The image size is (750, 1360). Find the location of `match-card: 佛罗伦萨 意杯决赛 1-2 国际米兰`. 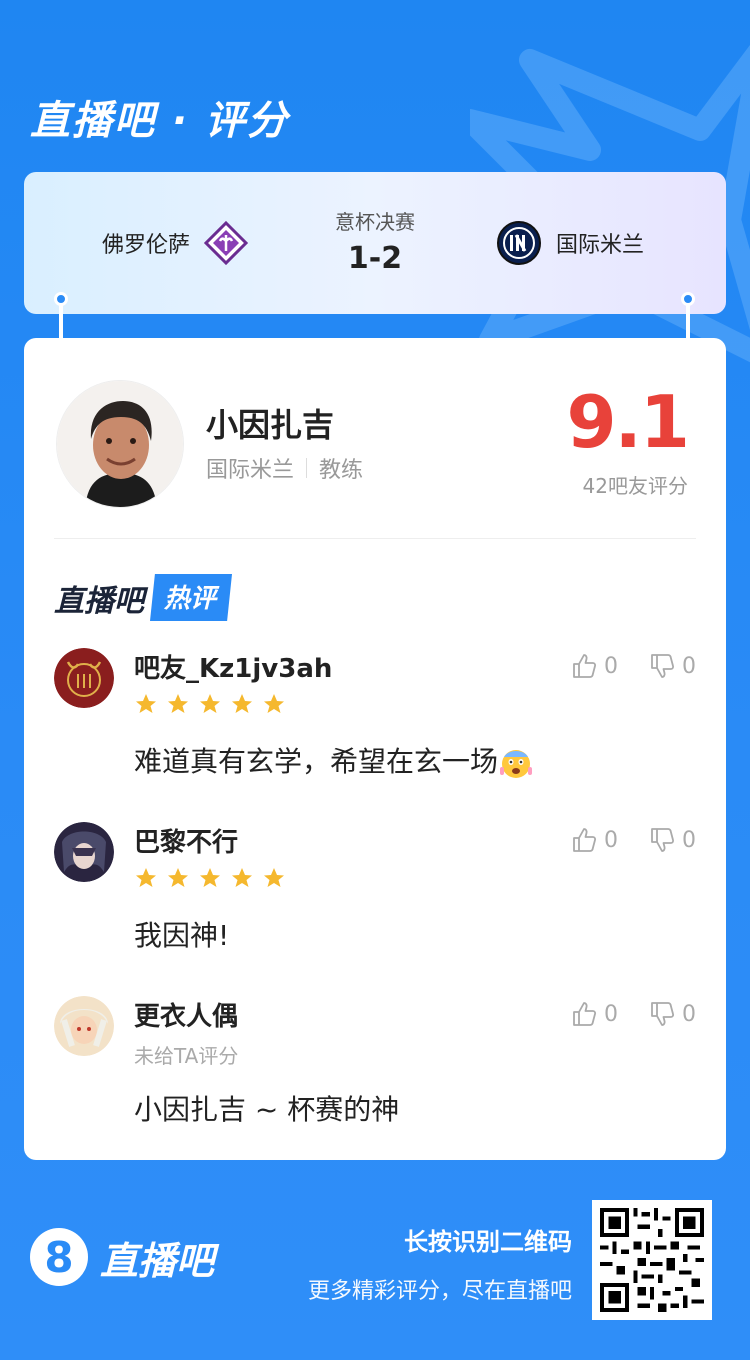

match-card: 佛罗伦萨 意杯决赛 1-2 国际米兰 is located at coordinates (375, 243).